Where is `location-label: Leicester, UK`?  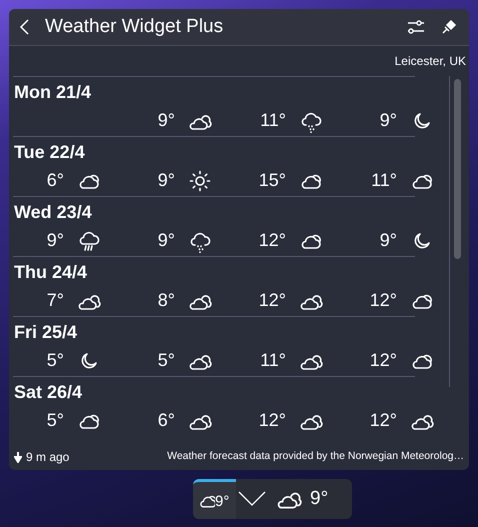 location-label: Leicester, UK is located at coordinates (430, 61).